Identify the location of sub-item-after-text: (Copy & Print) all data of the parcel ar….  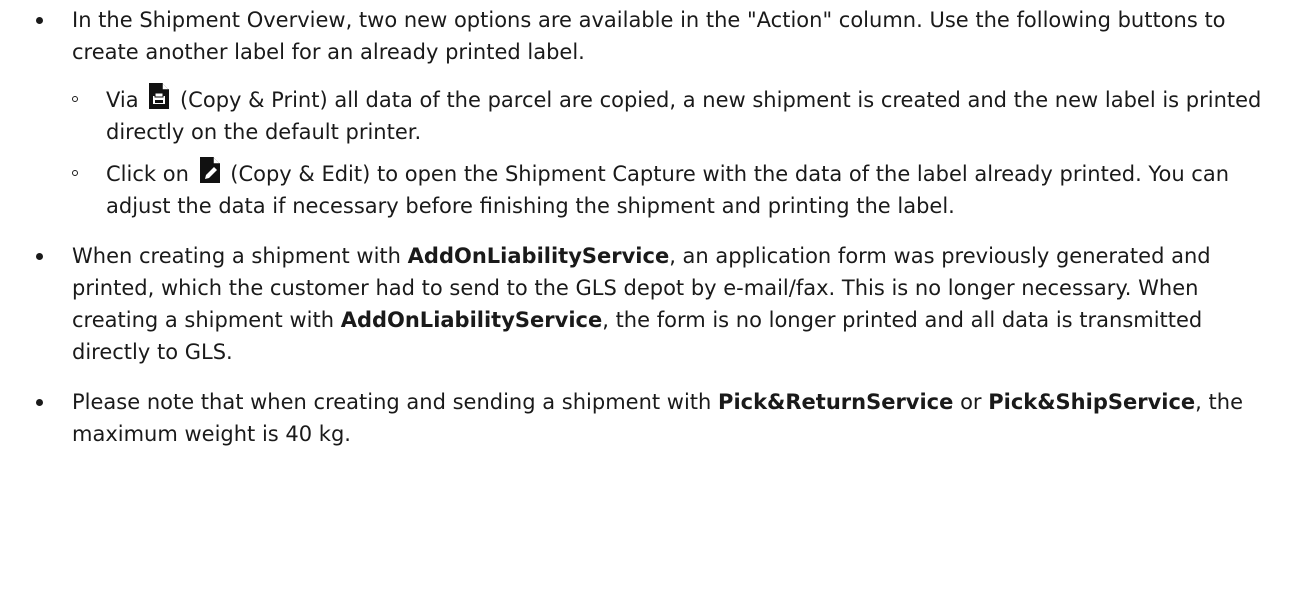
(684, 116).